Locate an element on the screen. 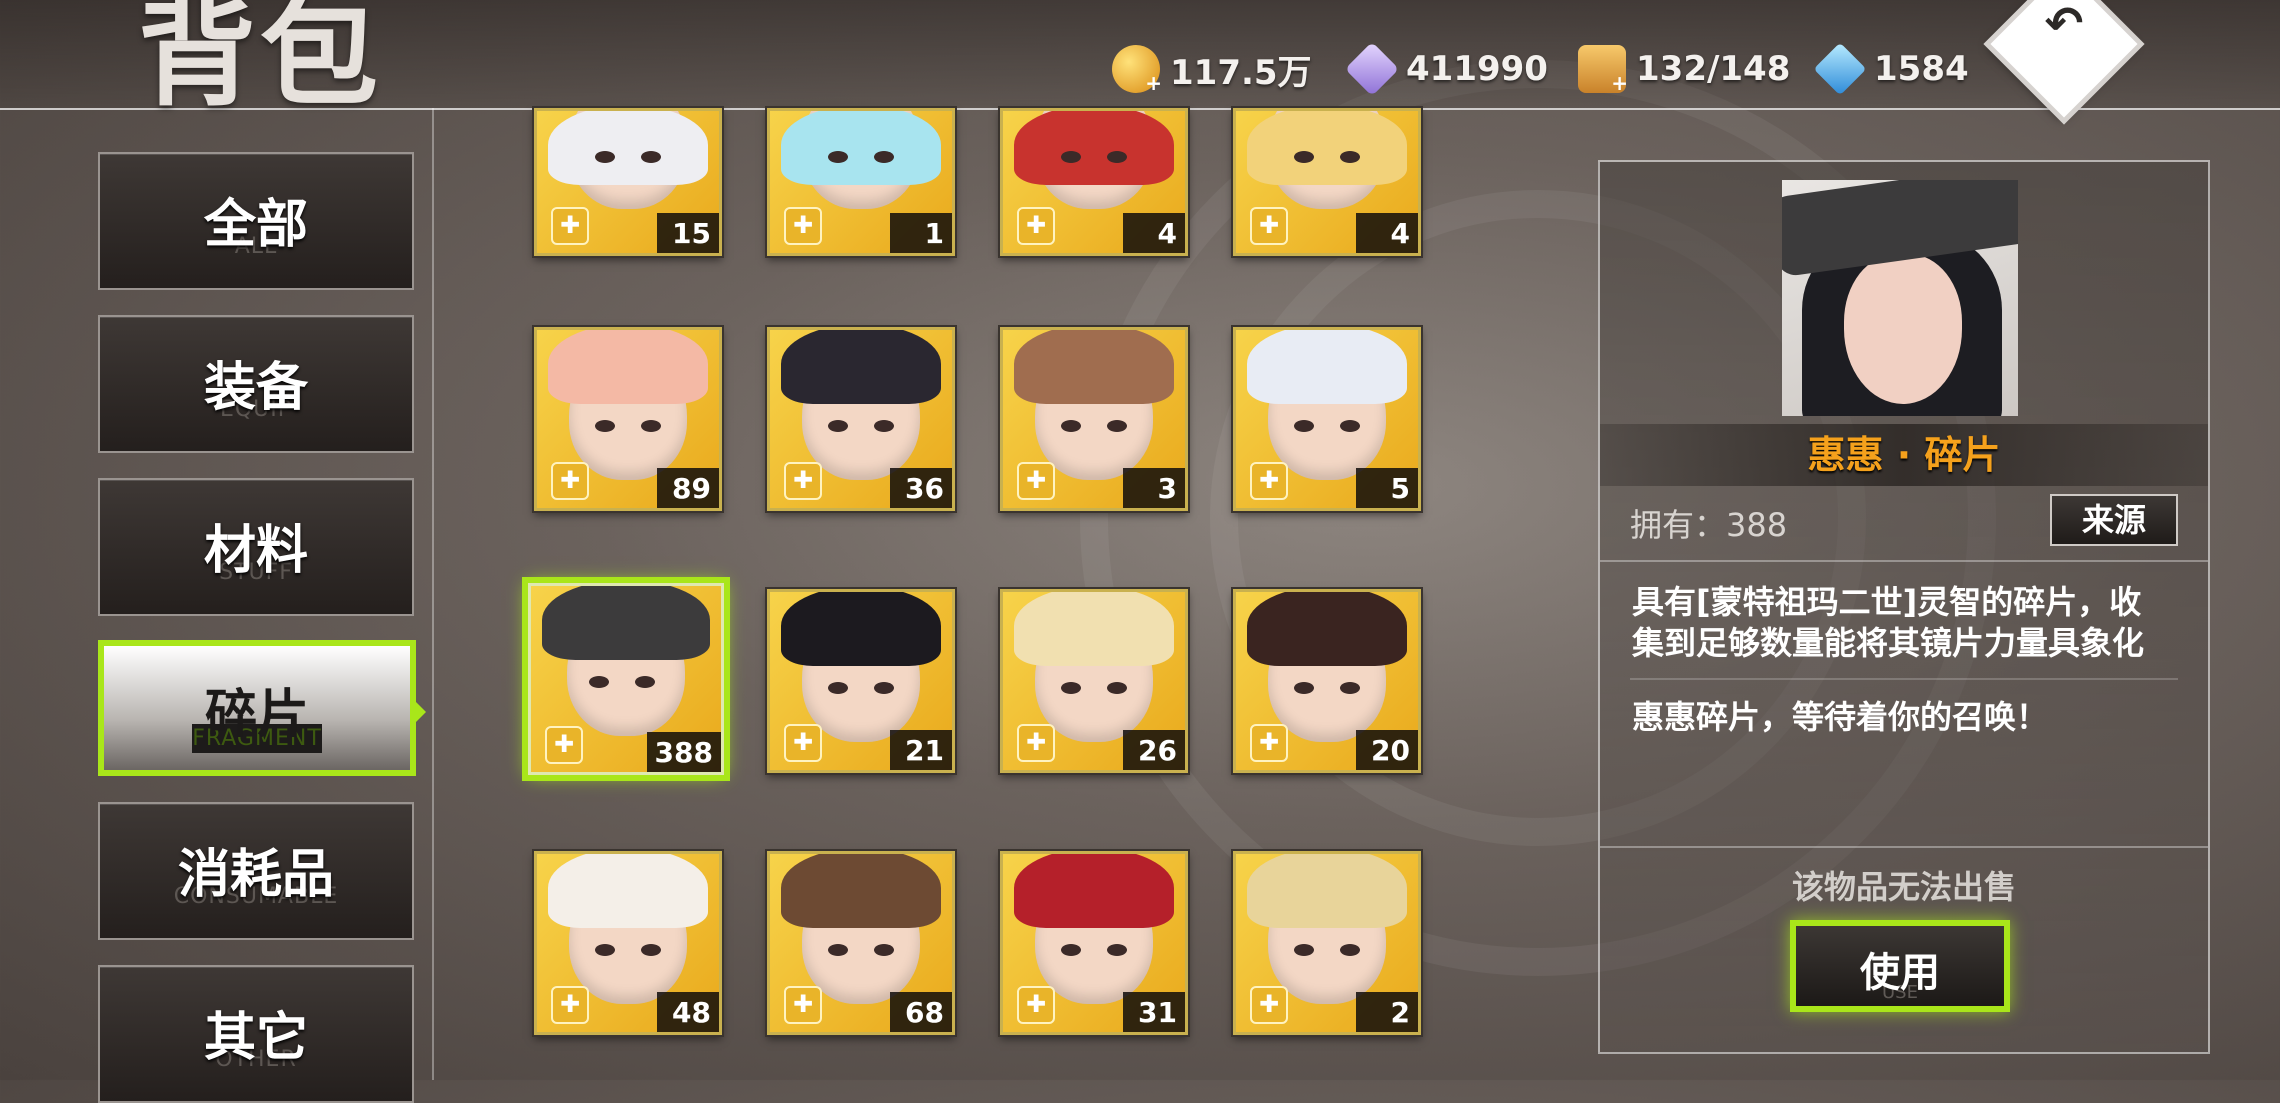 Image resolution: width=2280 pixels, height=1103 pixels. fragment-count: 68 is located at coordinates (921, 1012).